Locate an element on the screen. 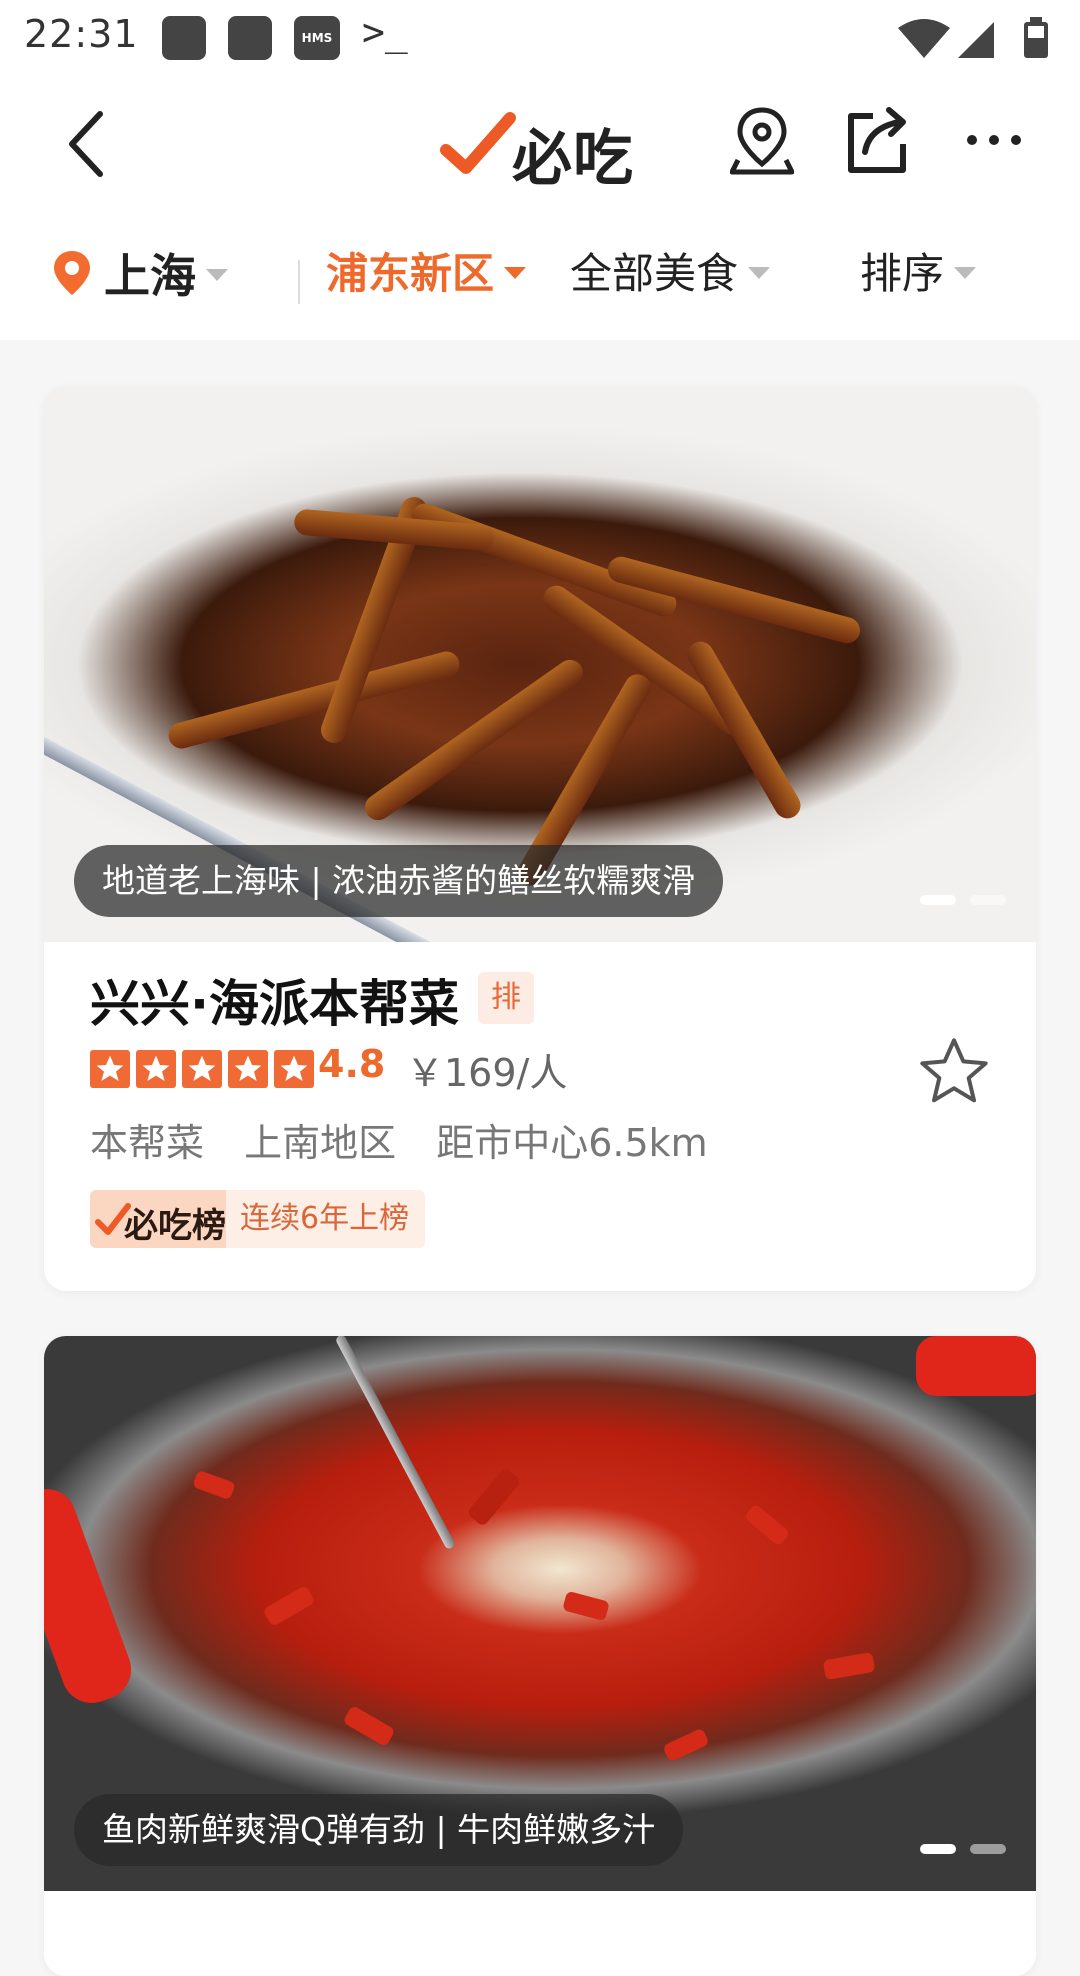 This screenshot has height=1976, width=1080. terminal-icon: >_ is located at coordinates (385, 32).